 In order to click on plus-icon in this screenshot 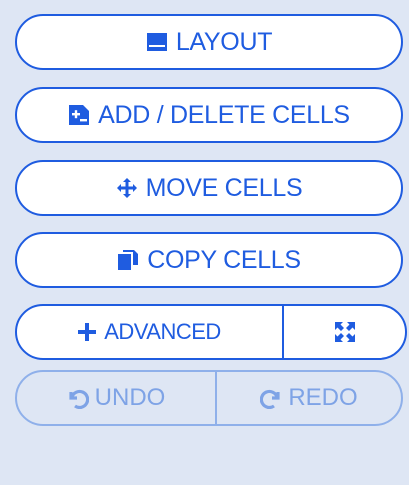, I will do `click(87, 332)`.